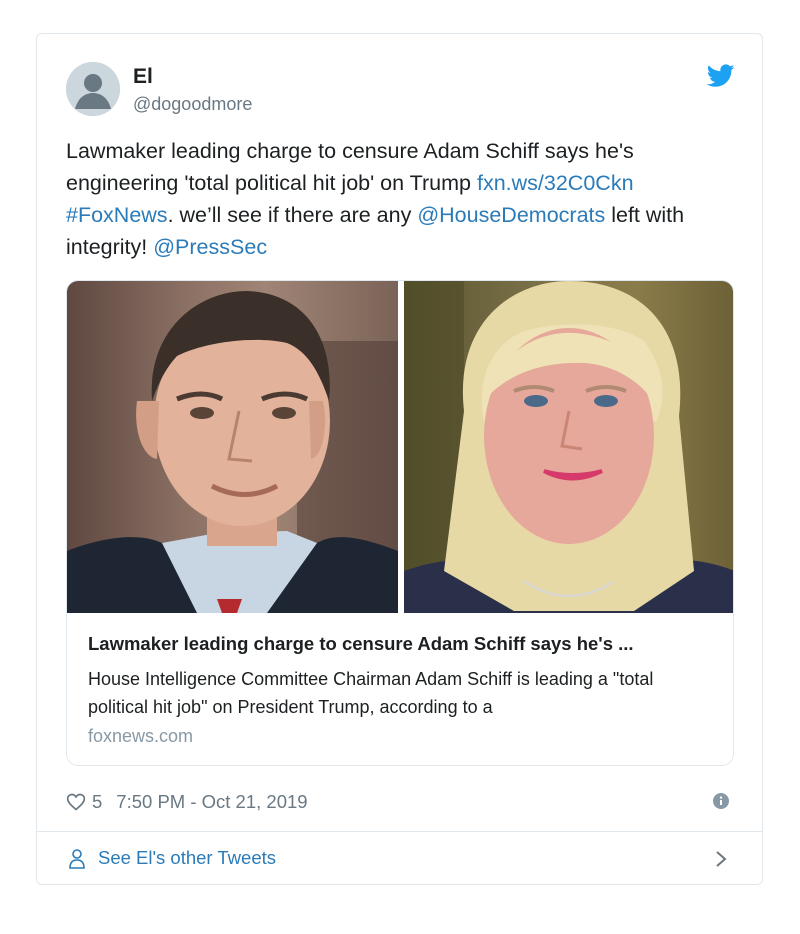 This screenshot has width=800, height=934. Describe the element at coordinates (232, 452) in the screenshot. I see `man-portrait-image` at that location.